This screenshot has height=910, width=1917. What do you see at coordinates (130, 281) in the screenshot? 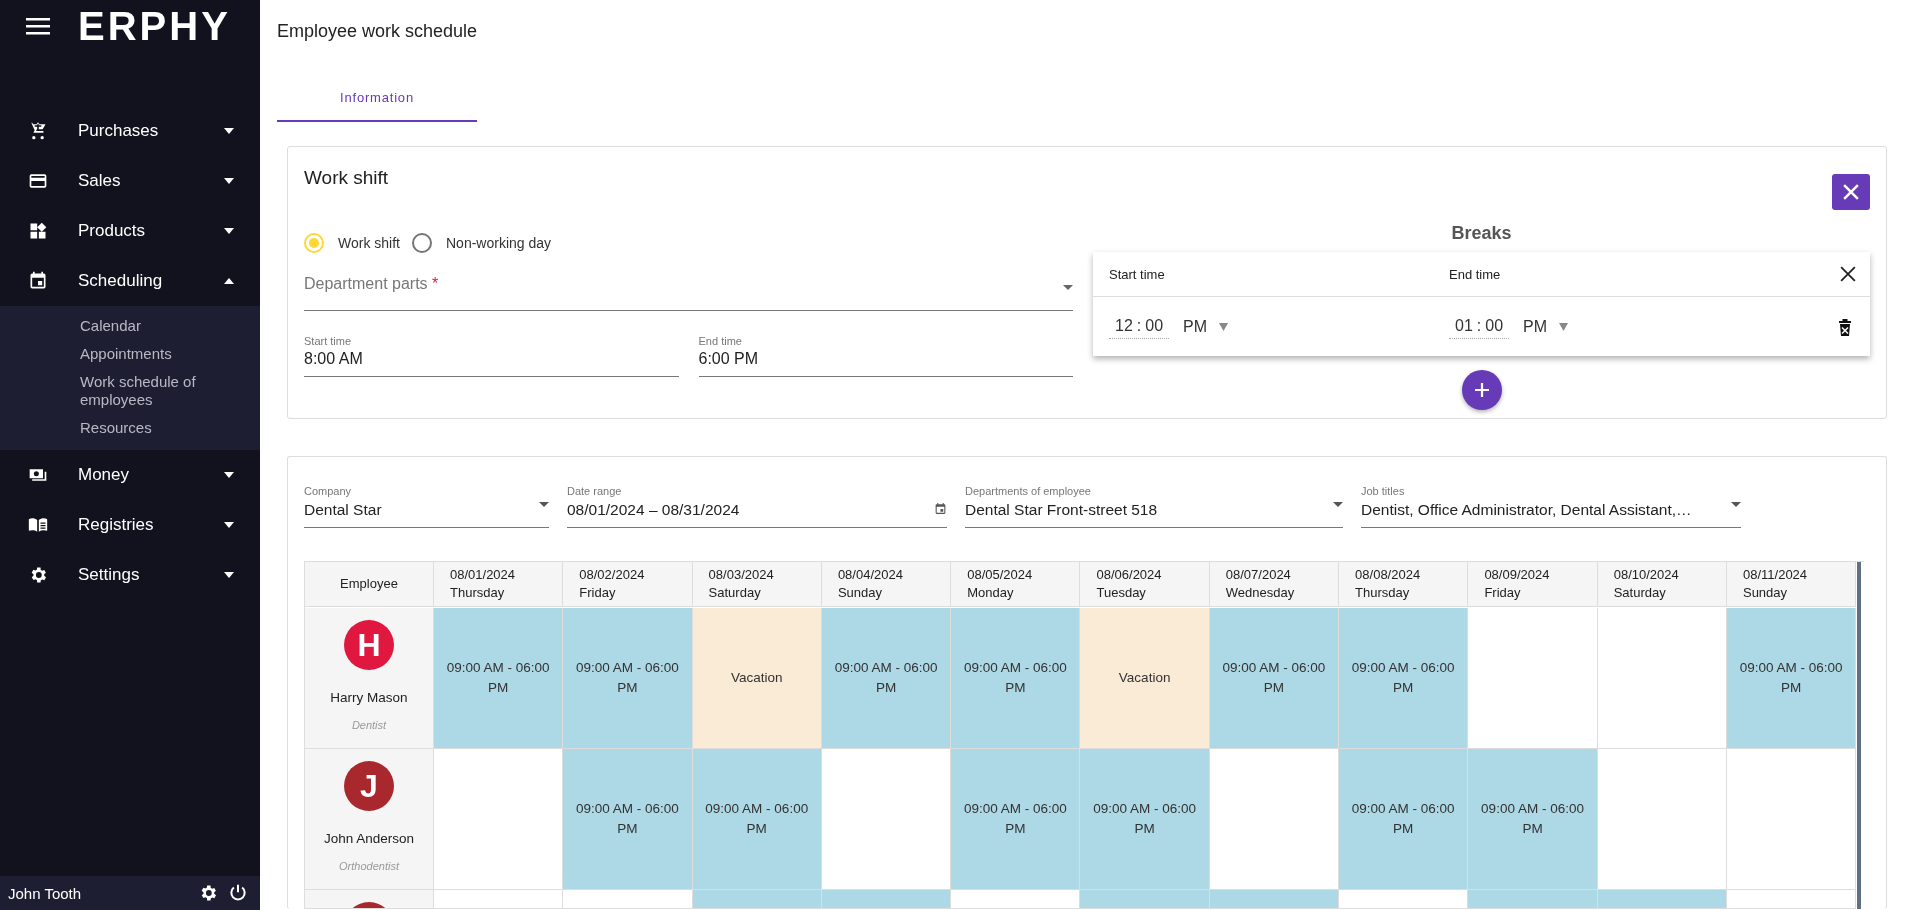
I see `nav-item: Scheduling` at bounding box center [130, 281].